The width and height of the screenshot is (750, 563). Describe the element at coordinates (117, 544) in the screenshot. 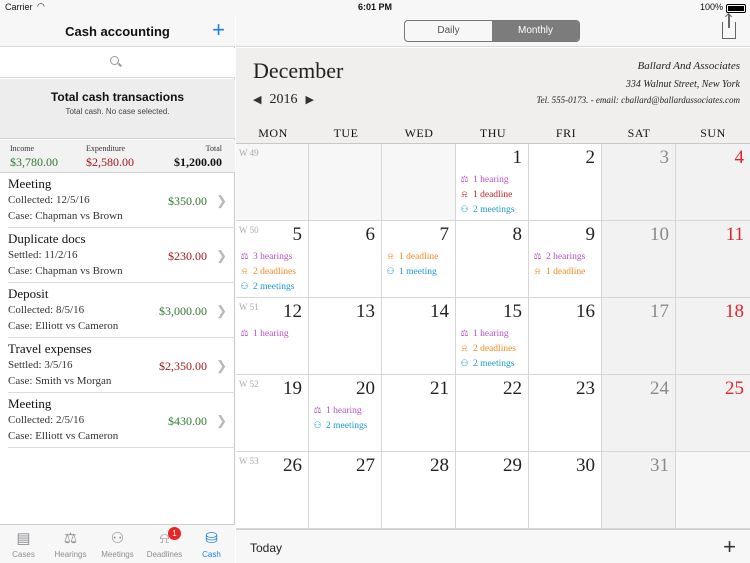

I see `tab-meetings: ⚇ Meetings` at that location.